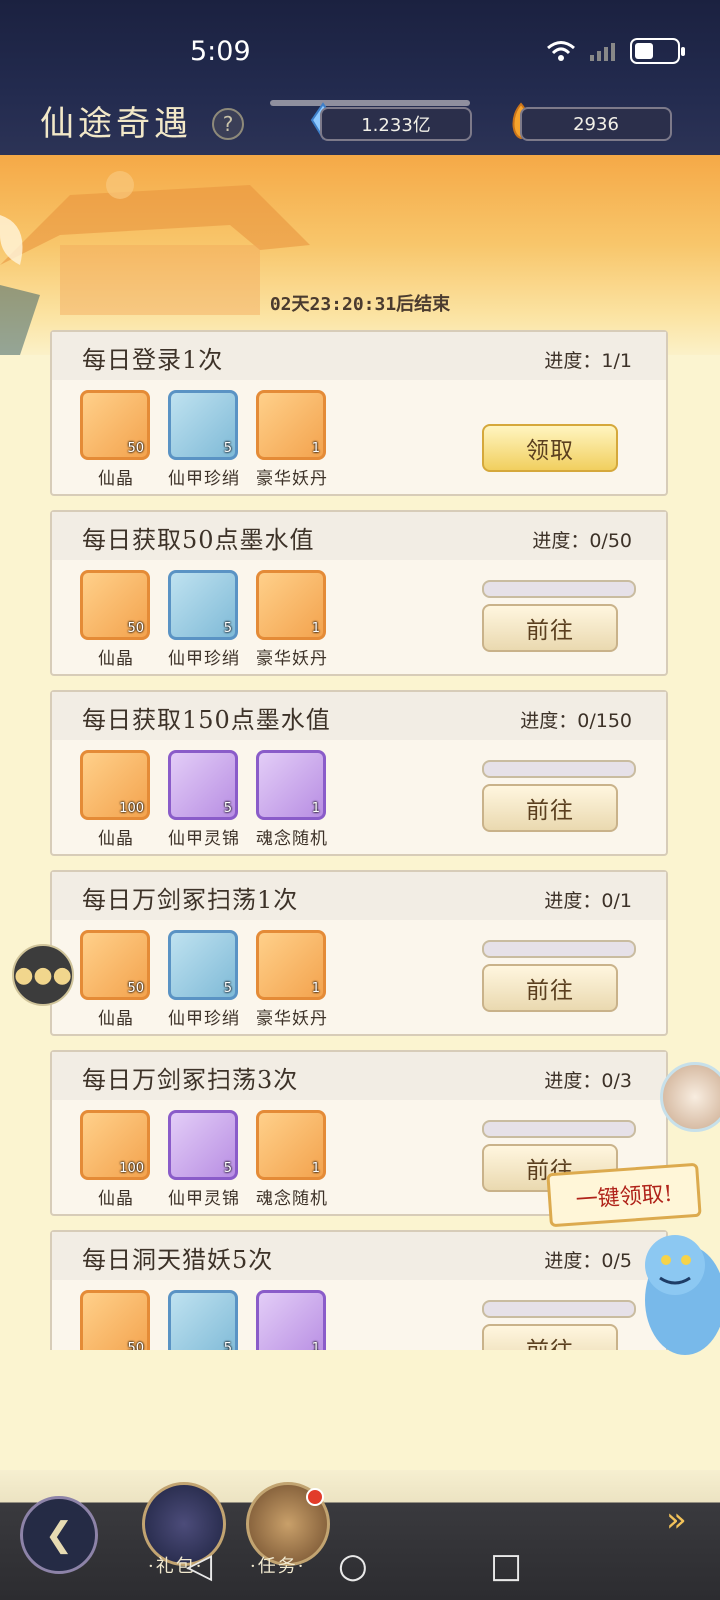 This screenshot has width=720, height=1600. Describe the element at coordinates (43, 975) in the screenshot. I see `chat-bubble-icon: ●●●` at that location.